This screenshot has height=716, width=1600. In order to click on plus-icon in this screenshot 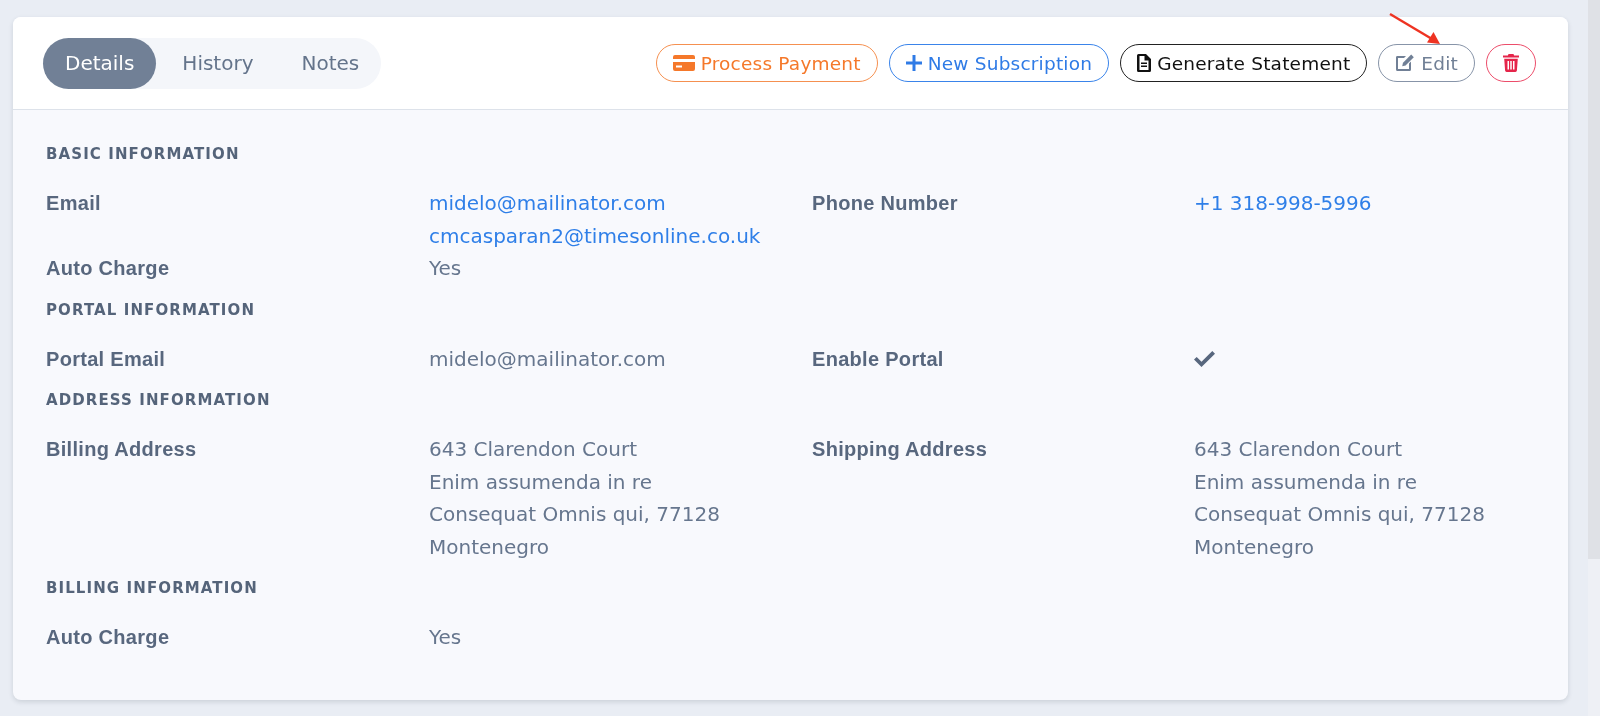, I will do `click(913, 63)`.